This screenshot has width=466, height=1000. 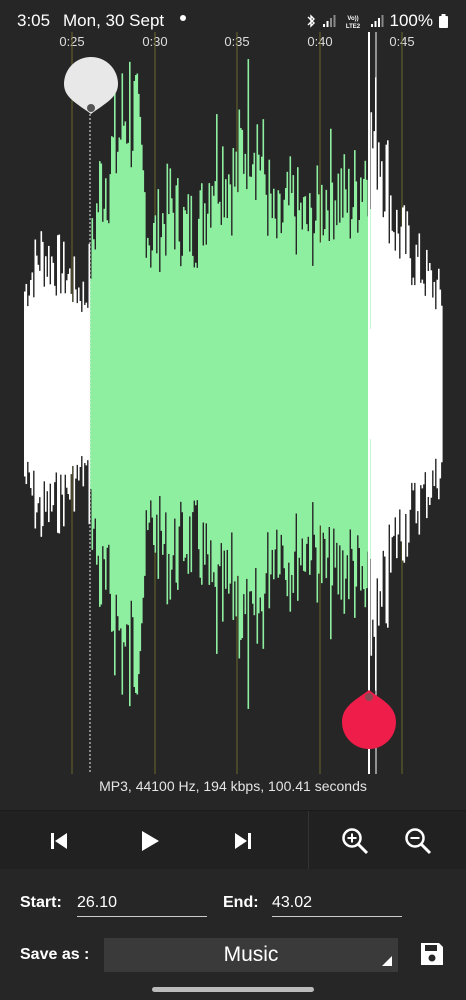 I want to click on home-indicator, so click(x=233, y=989).